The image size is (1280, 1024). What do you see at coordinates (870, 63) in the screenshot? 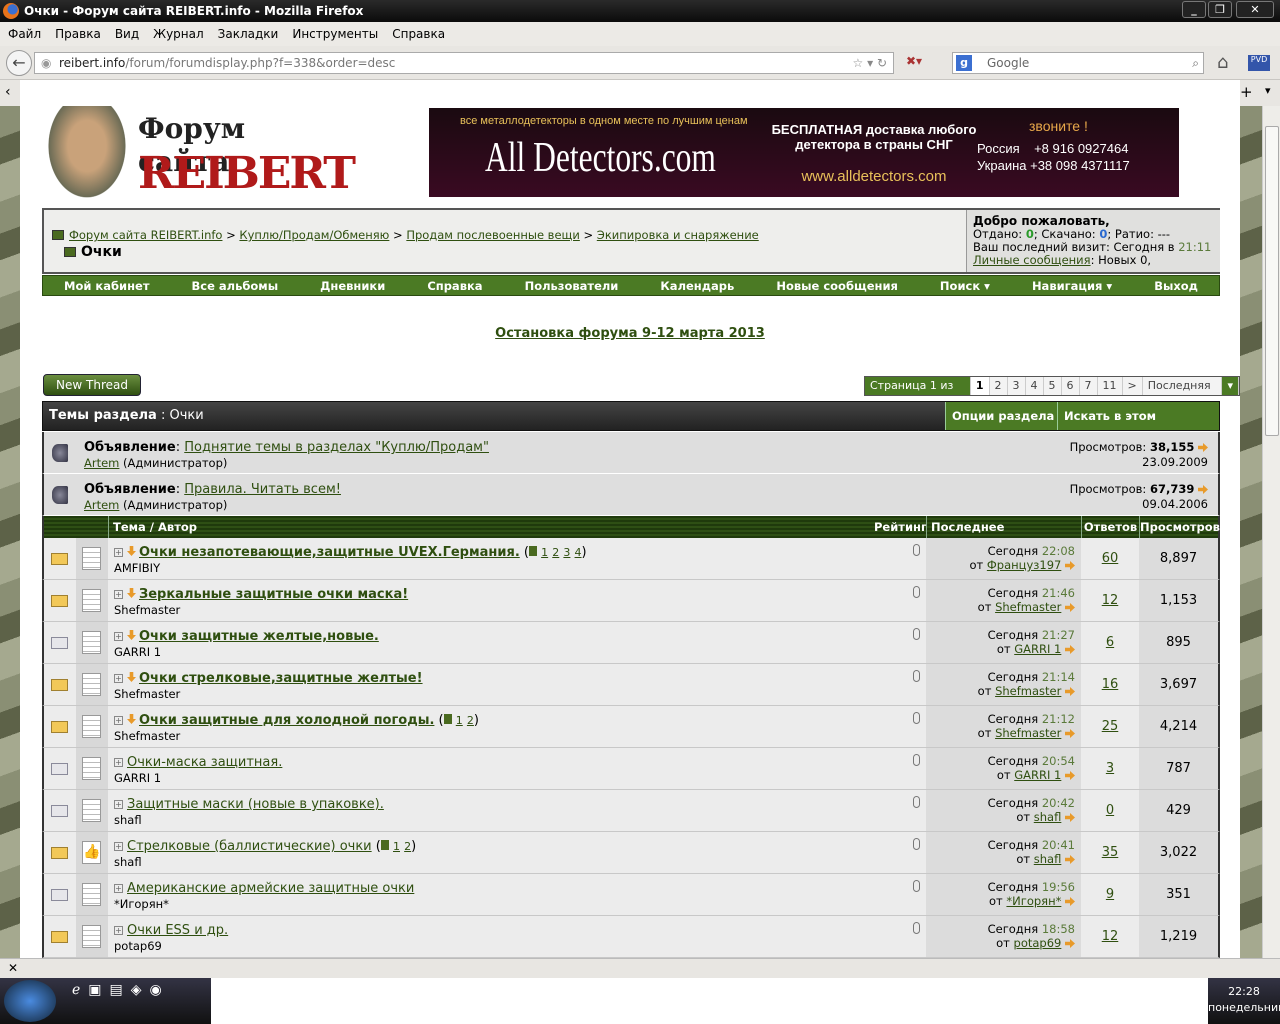
I see `dropdown-icon: ▾` at bounding box center [870, 63].